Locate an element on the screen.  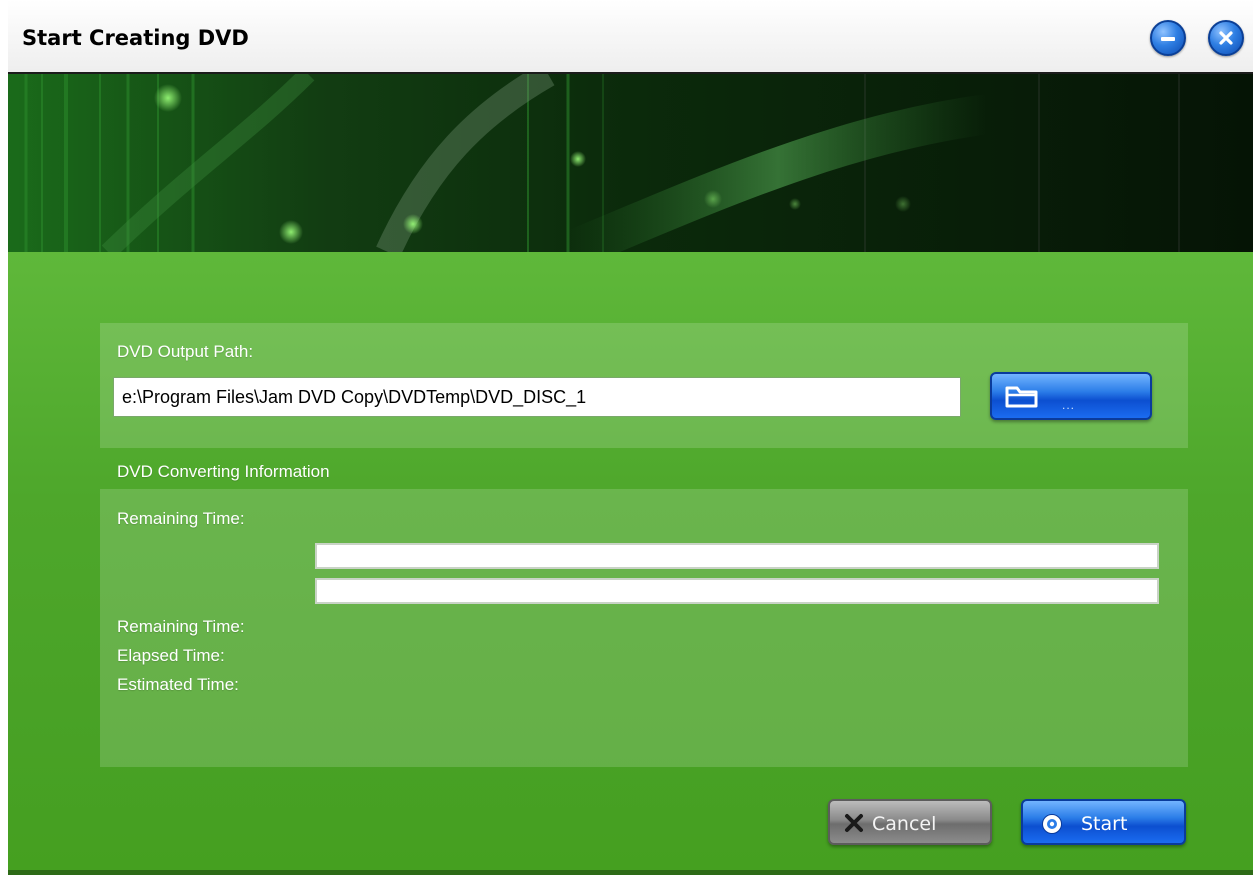
elapsed-time-label: Elapsed Time: is located at coordinates (171, 655).